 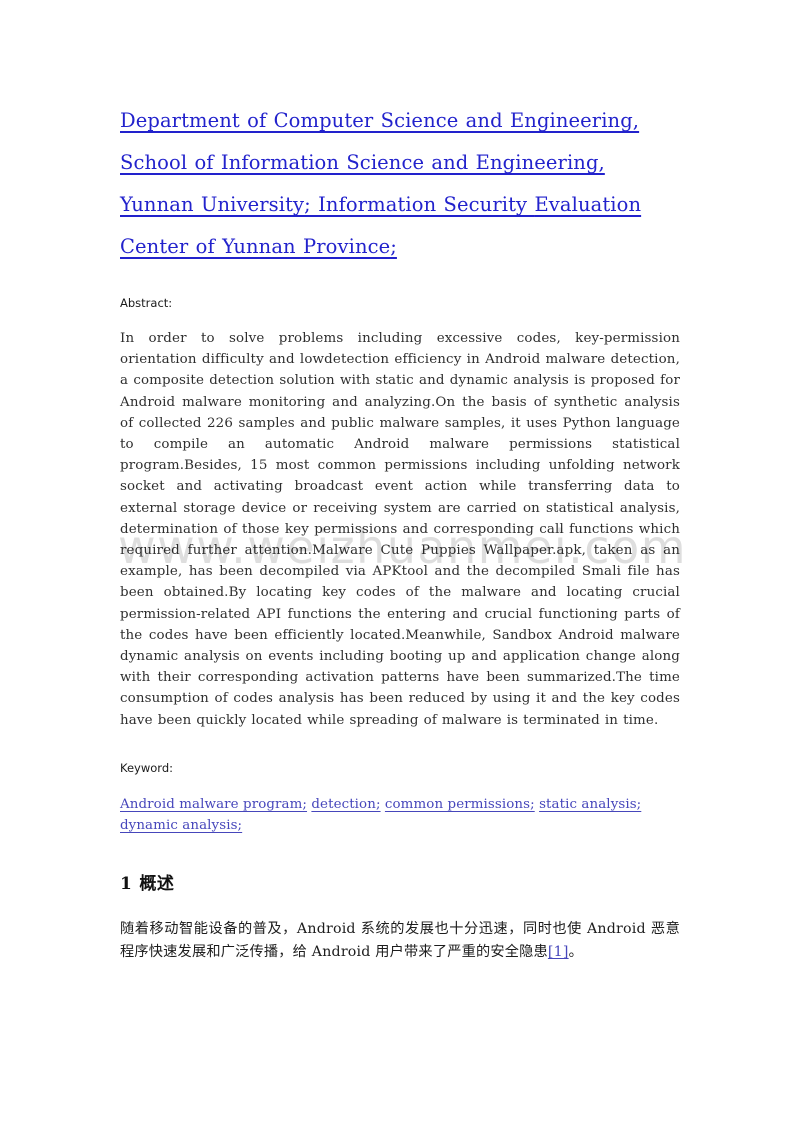 I want to click on citation-link-1: [1], so click(x=558, y=952).